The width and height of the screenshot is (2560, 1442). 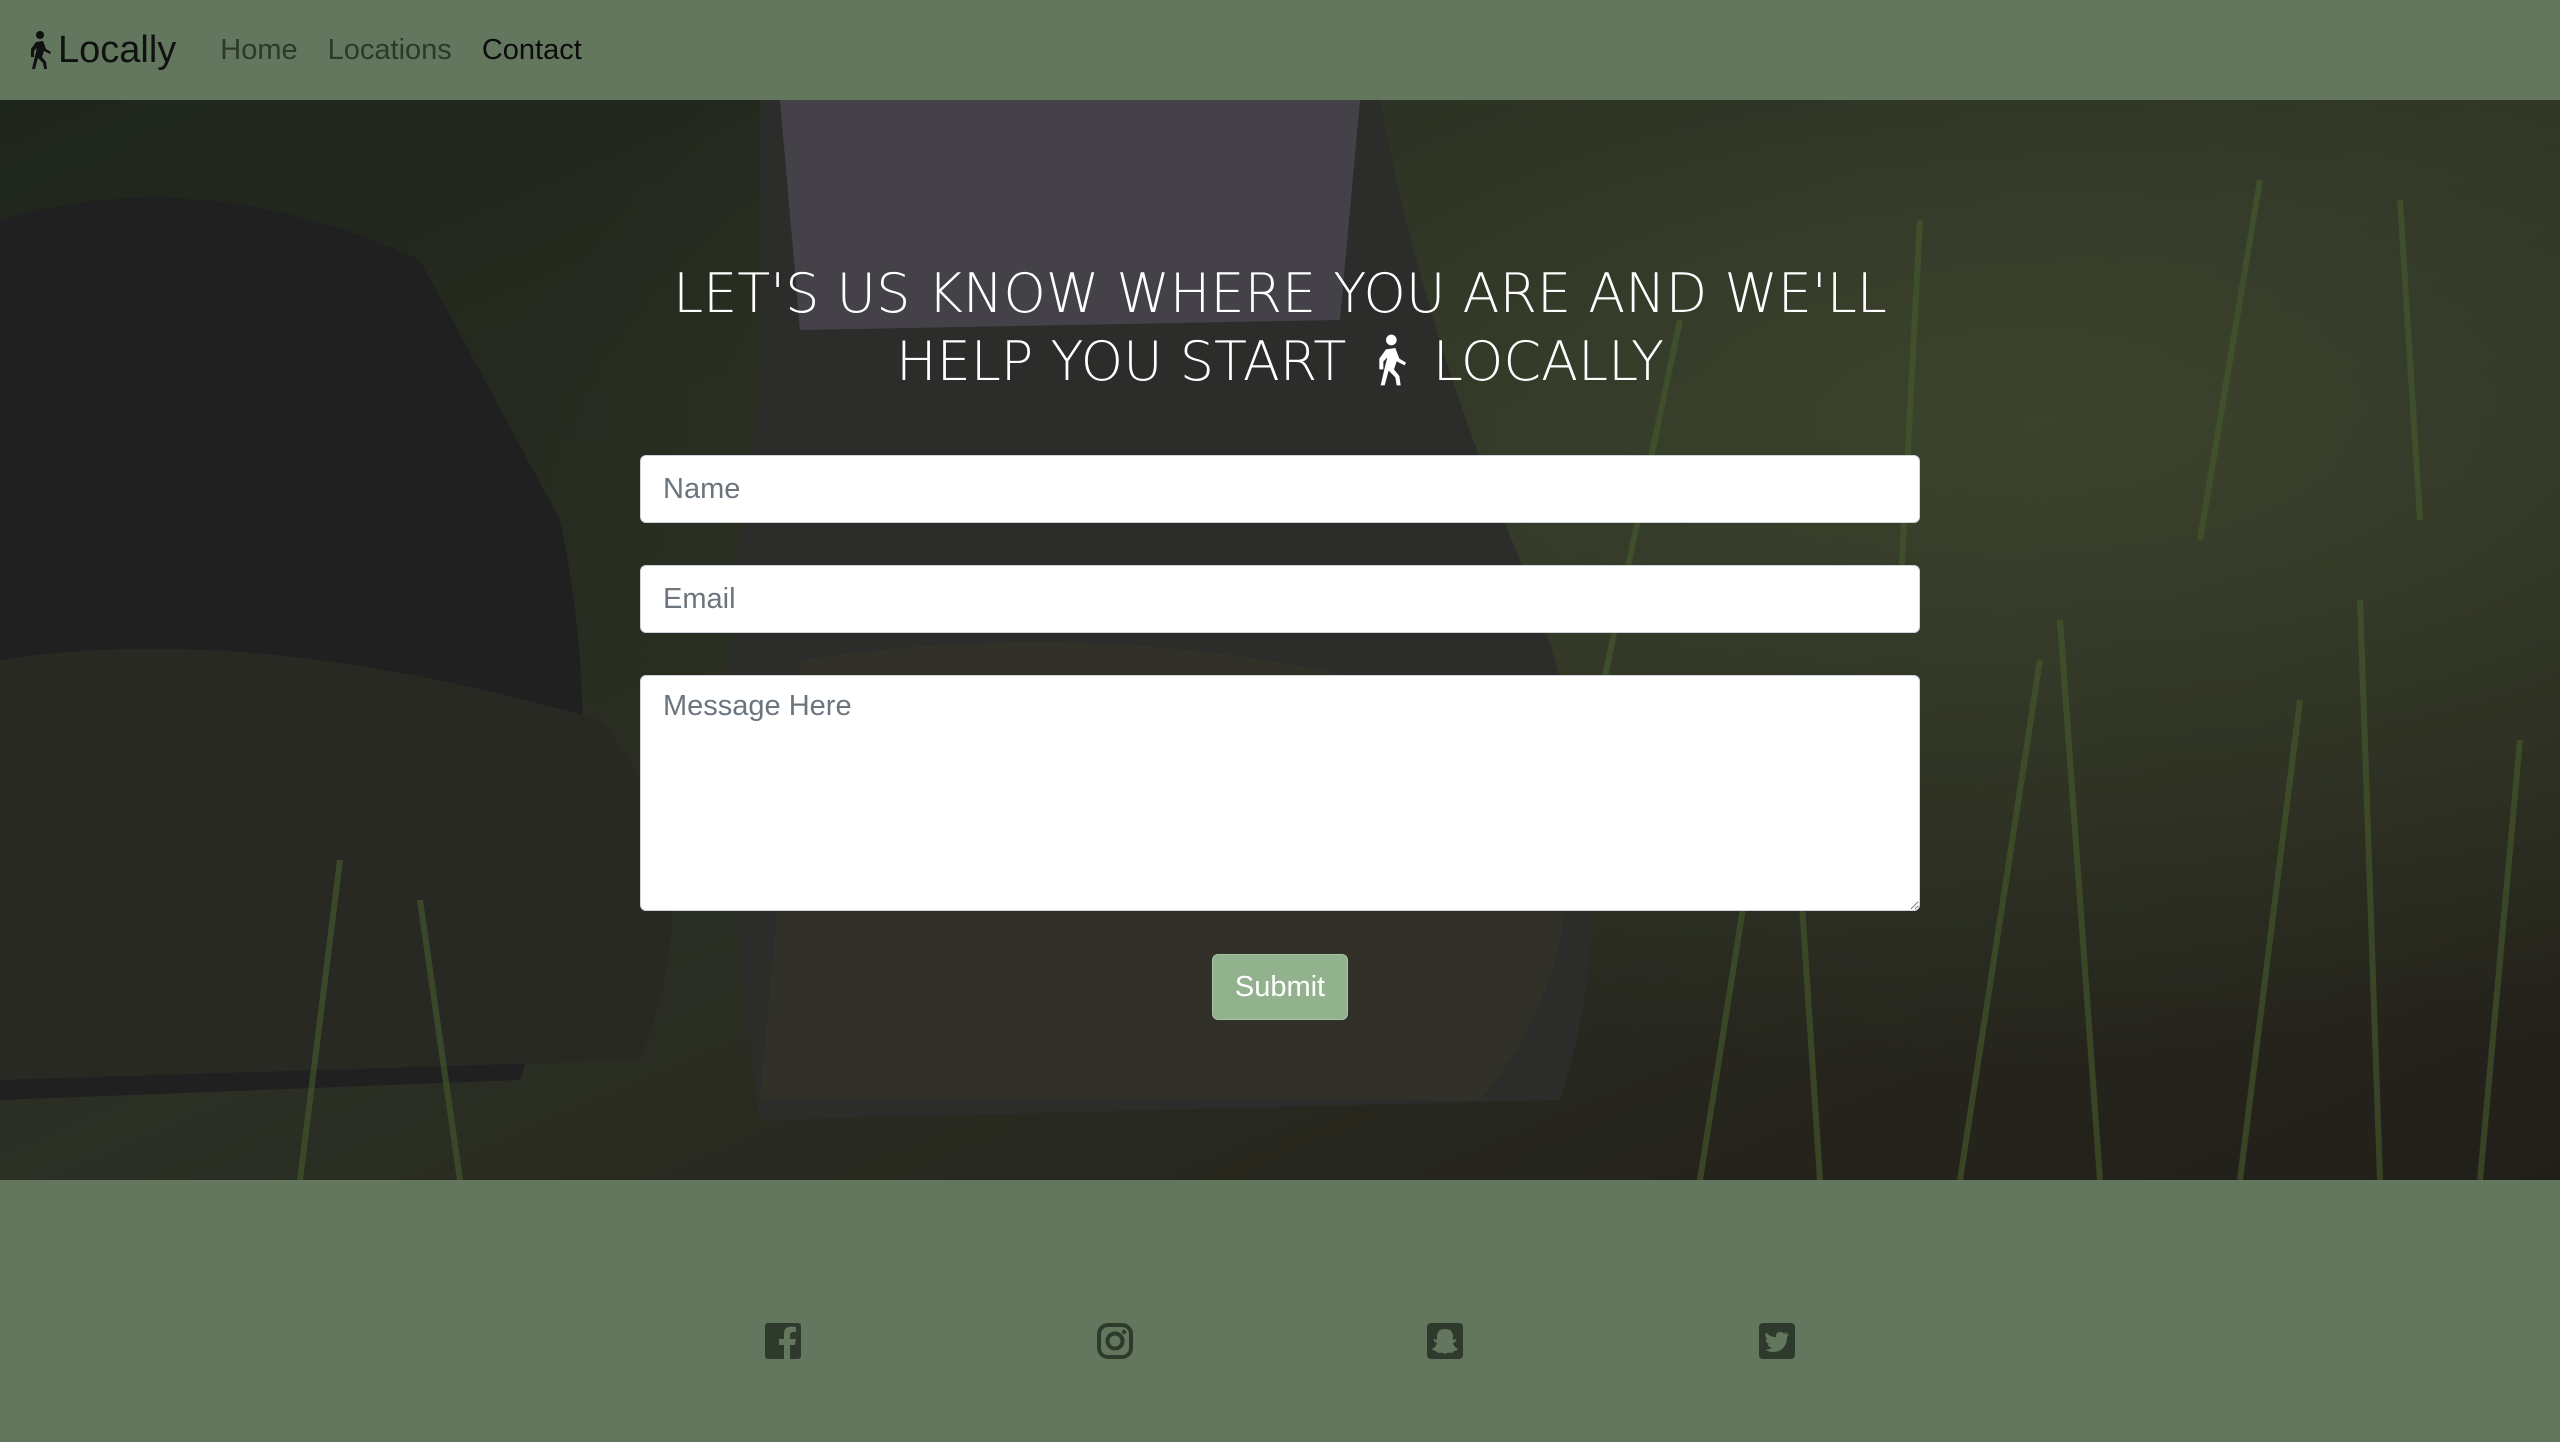 I want to click on nav-link-home: Home, so click(x=258, y=50).